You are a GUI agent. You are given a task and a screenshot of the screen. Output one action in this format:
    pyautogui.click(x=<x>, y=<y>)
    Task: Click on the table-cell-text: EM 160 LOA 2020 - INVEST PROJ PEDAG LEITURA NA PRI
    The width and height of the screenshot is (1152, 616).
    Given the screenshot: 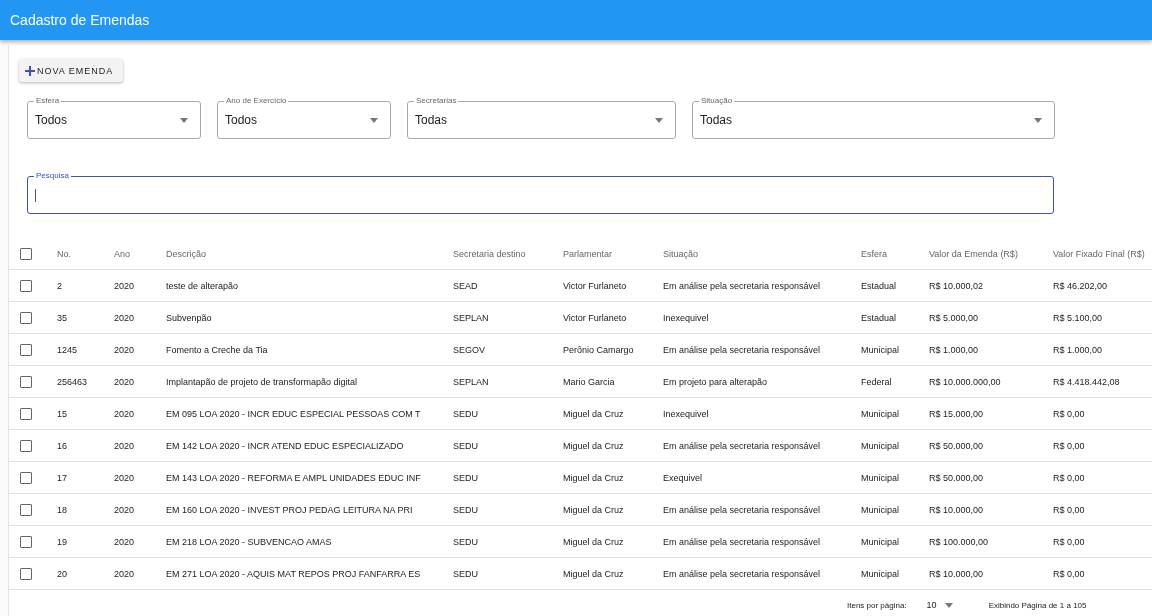 What is the action you would take?
    pyautogui.click(x=290, y=509)
    